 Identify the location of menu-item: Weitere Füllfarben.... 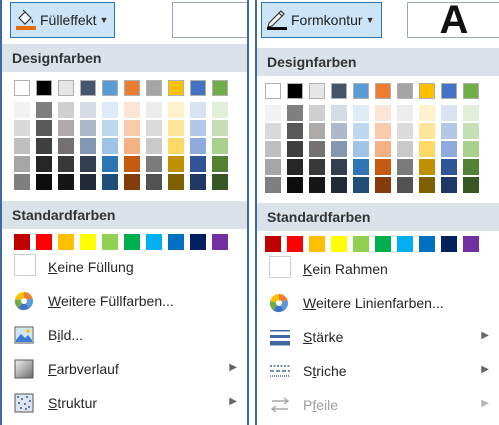
(124, 301).